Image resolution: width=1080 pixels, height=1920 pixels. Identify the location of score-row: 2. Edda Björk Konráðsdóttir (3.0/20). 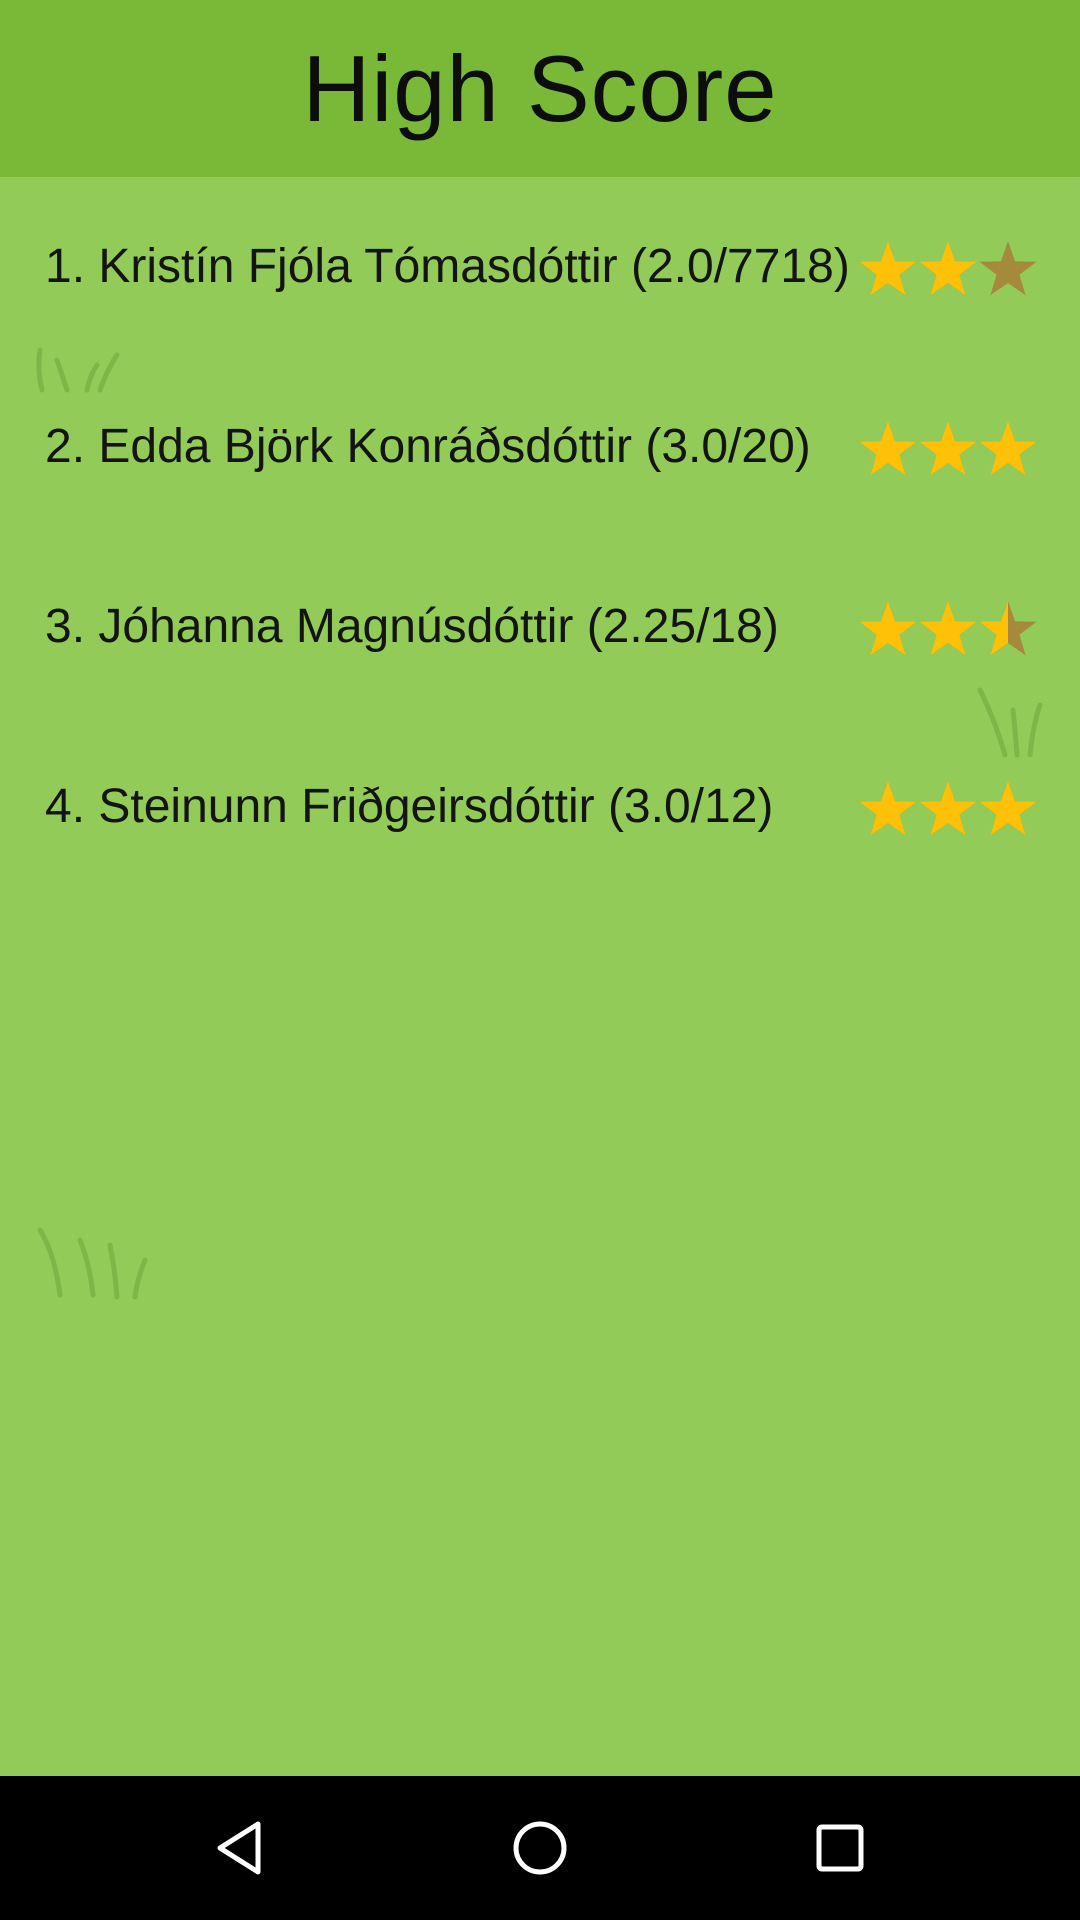
(540, 447).